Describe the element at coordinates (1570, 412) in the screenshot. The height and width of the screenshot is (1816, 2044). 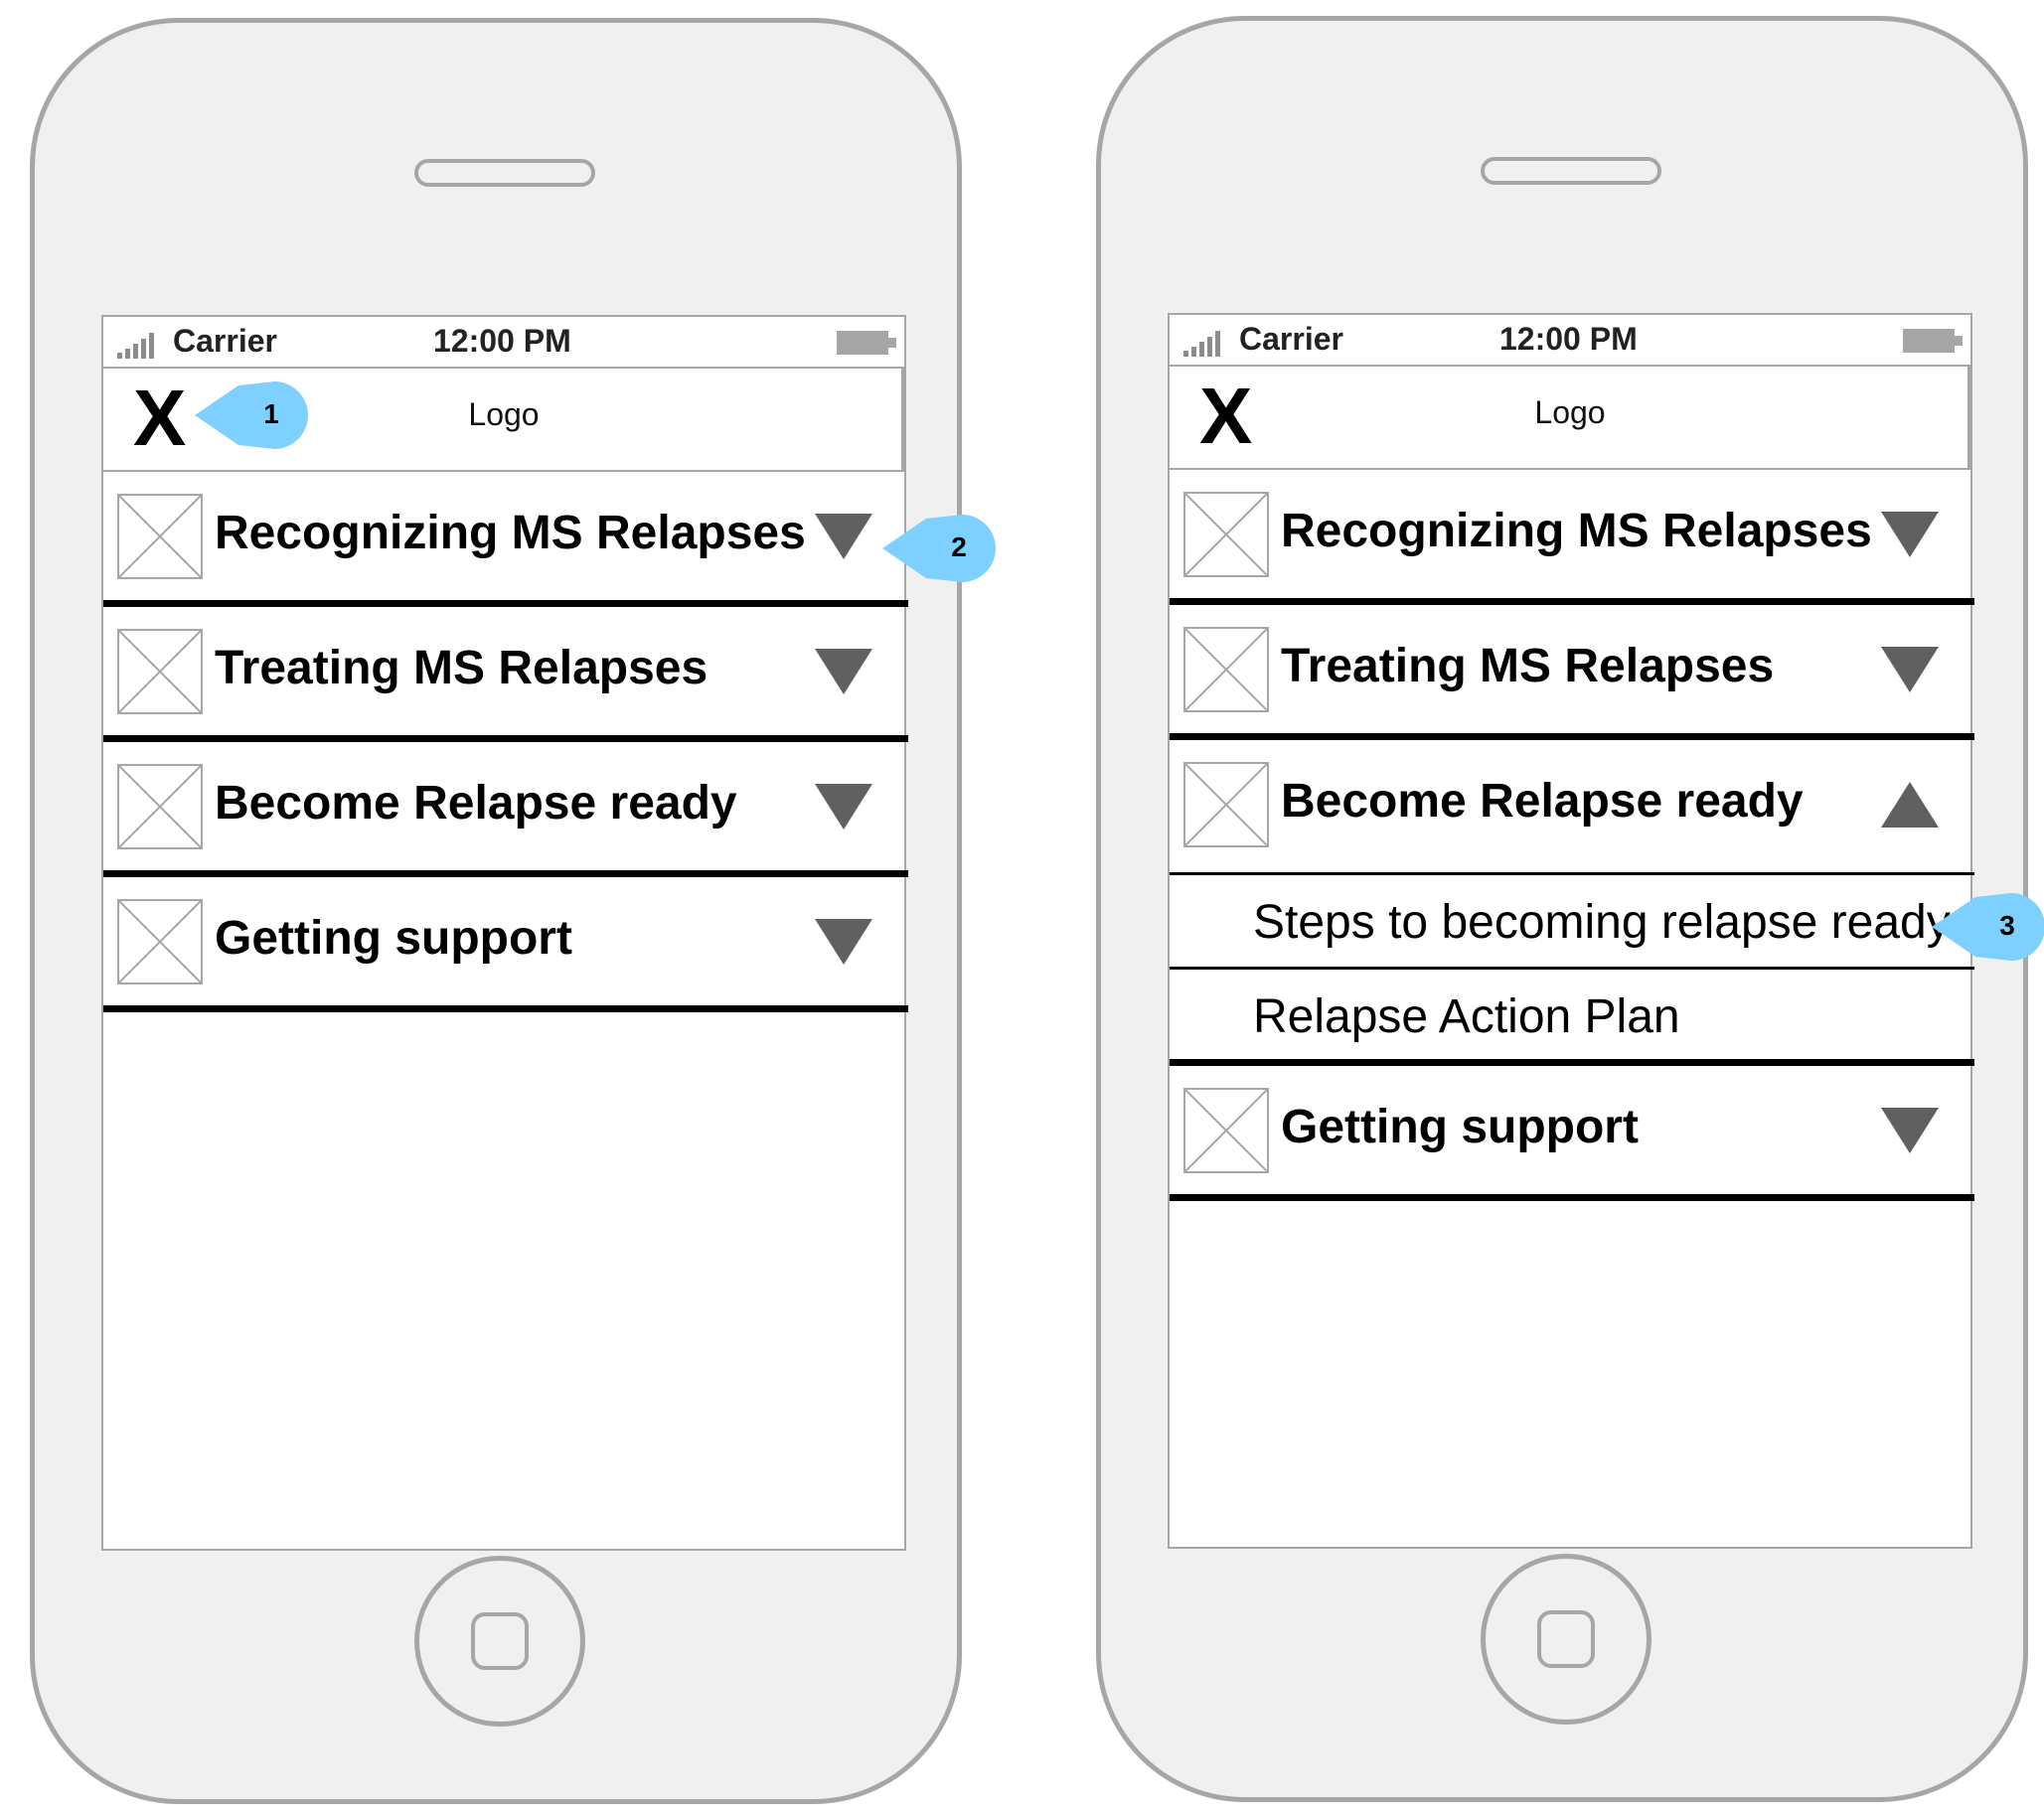
I see `logo: Logo` at that location.